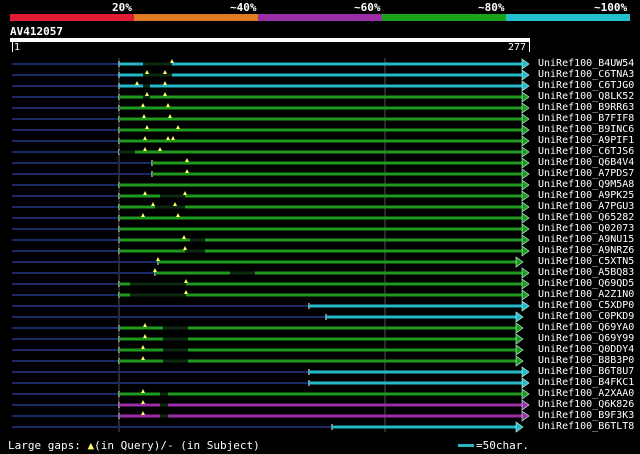 This screenshot has width=640, height=454. I want to click on hit-label-link: UniRef100_B7FIF8, so click(586, 118).